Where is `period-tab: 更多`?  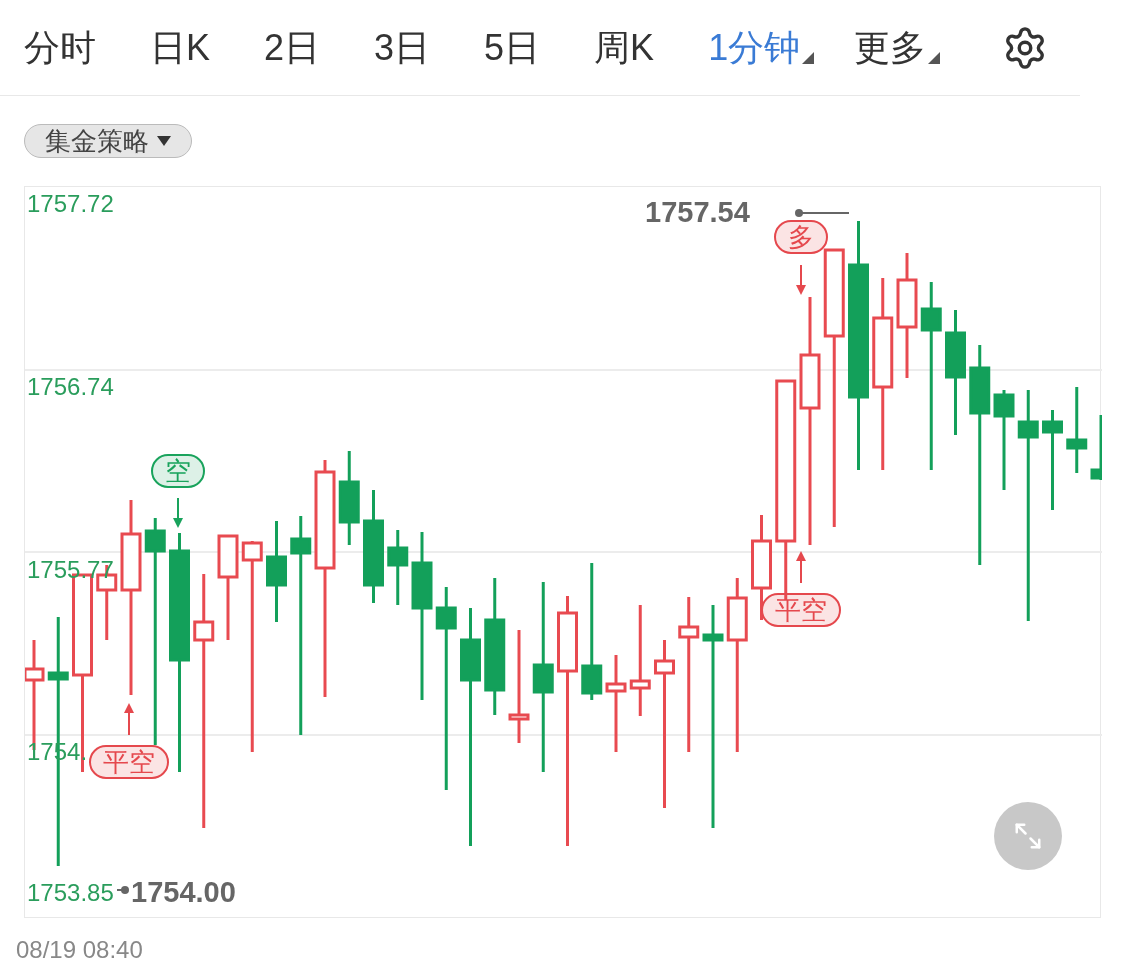
period-tab: 更多 is located at coordinates (890, 47).